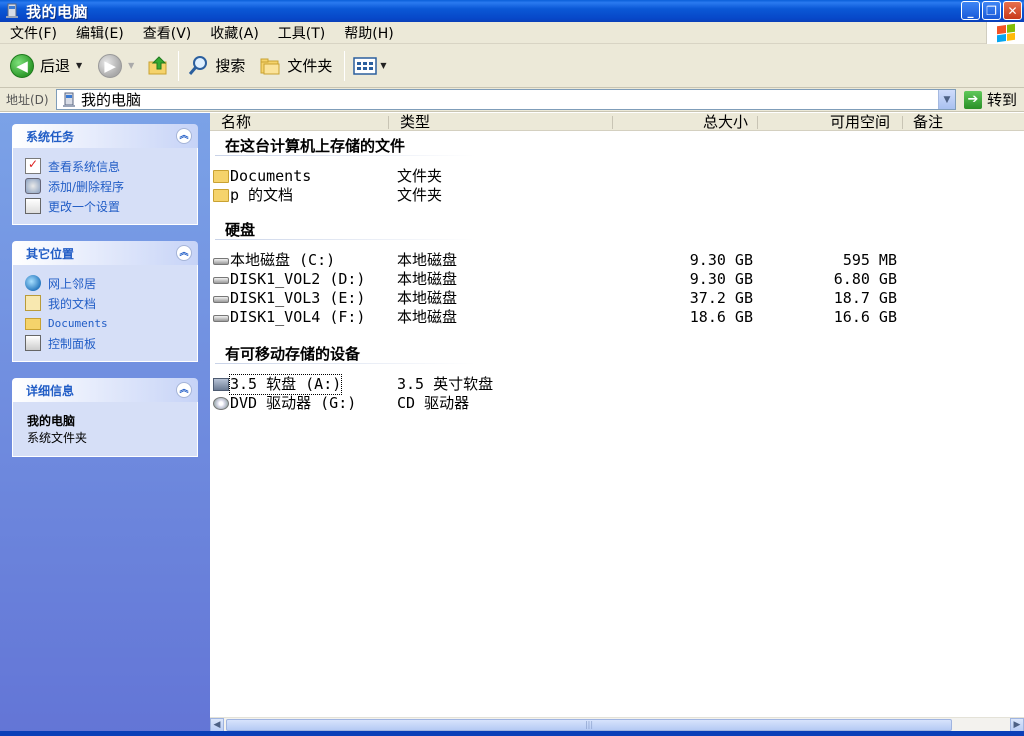 This screenshot has height=736, width=1024. What do you see at coordinates (512, 733) in the screenshot?
I see `window-bottom-border` at bounding box center [512, 733].